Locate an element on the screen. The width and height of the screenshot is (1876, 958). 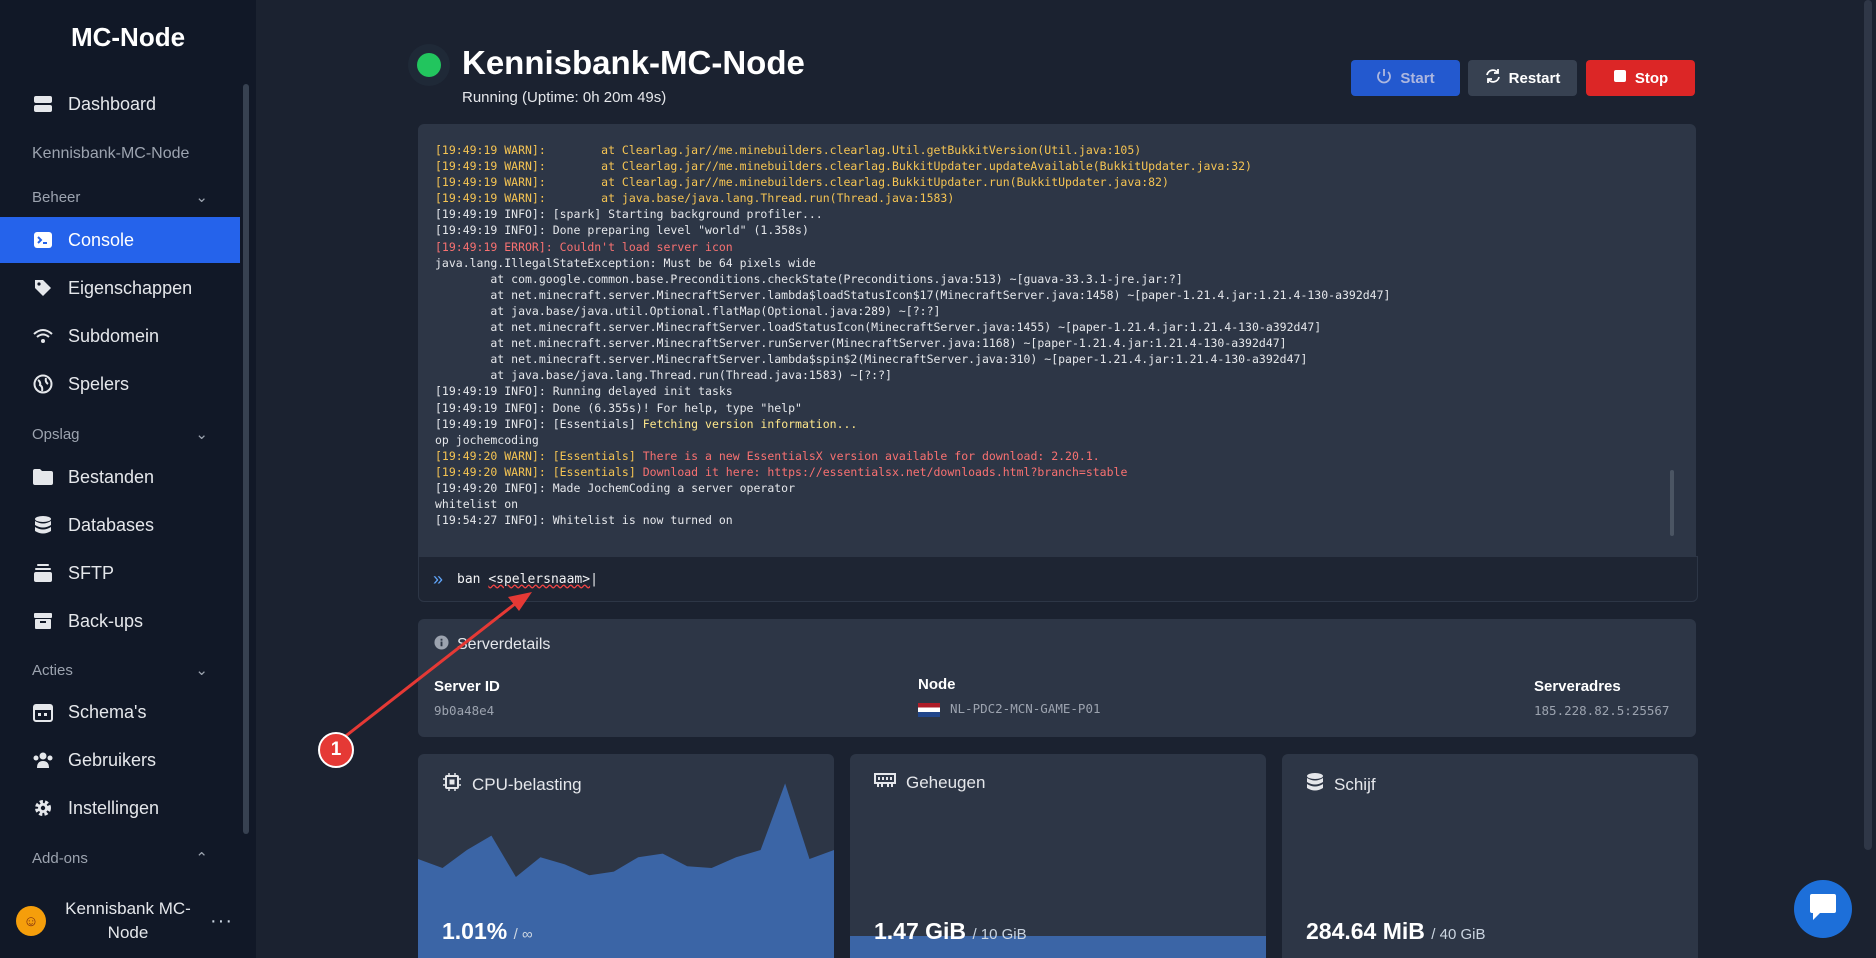
chat-icon is located at coordinates (1823, 909).